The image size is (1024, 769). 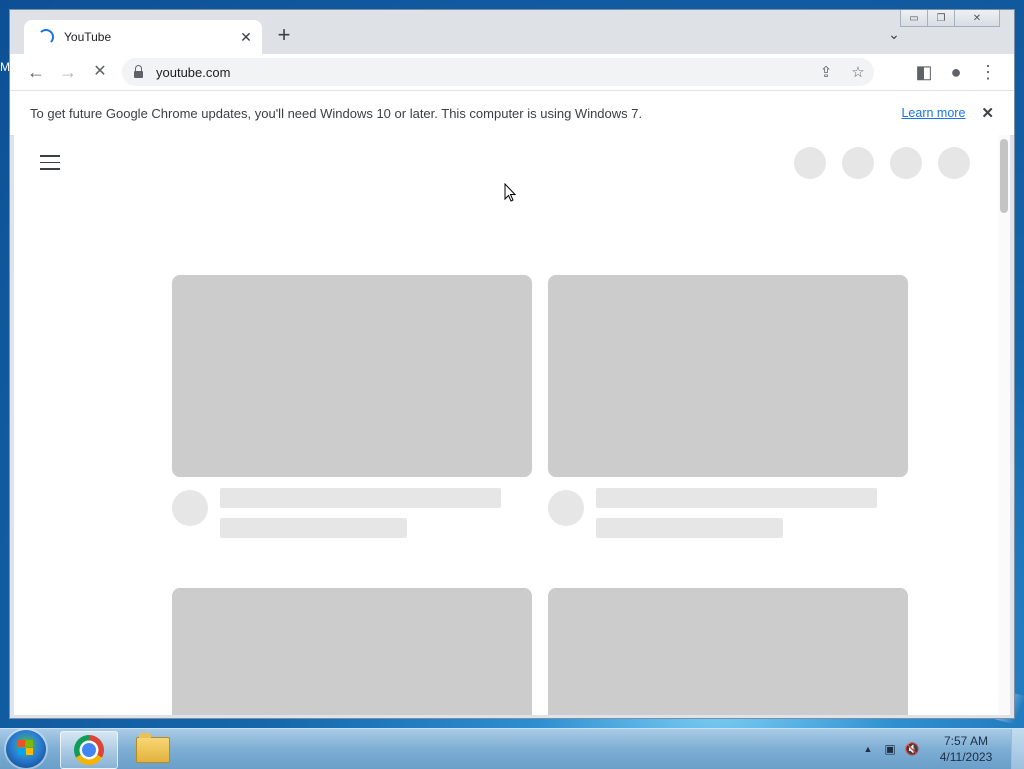 What do you see at coordinates (914, 18) in the screenshot?
I see `minimize-button: ▭` at bounding box center [914, 18].